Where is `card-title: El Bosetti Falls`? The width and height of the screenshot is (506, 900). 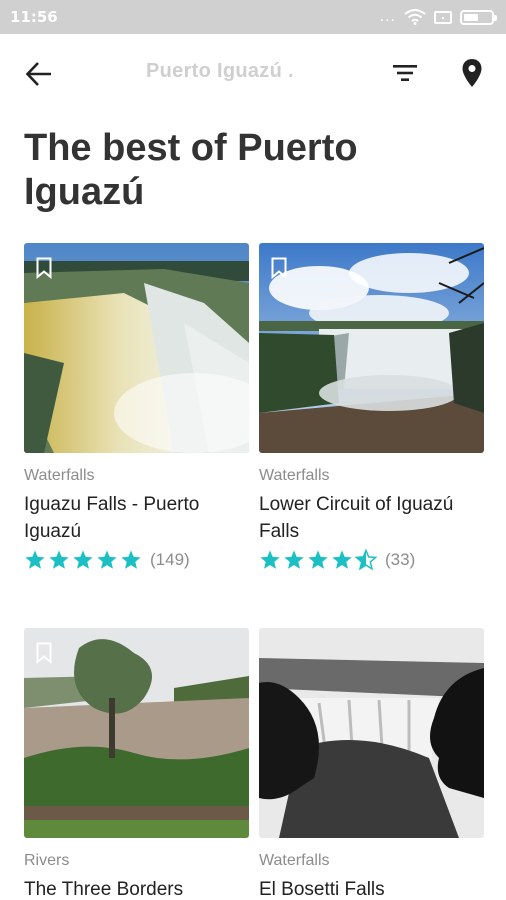 card-title: El Bosetti Falls is located at coordinates (371, 888).